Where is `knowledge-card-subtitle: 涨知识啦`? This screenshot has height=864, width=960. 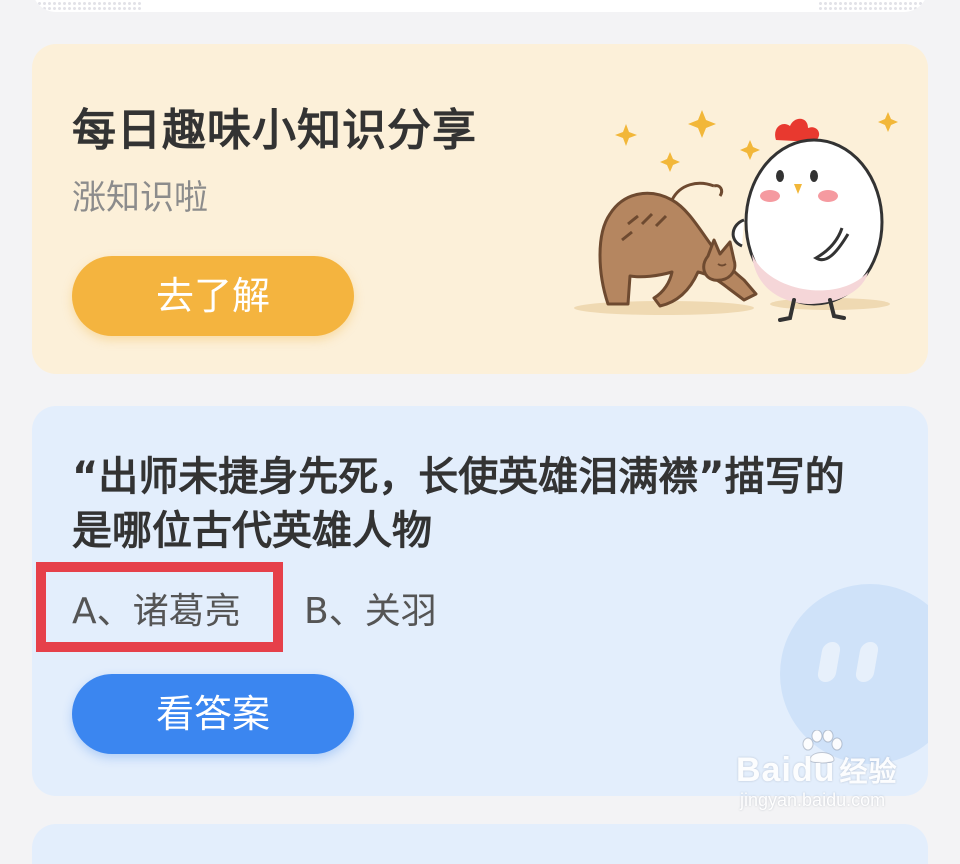 knowledge-card-subtitle: 涨知识啦 is located at coordinates (140, 198).